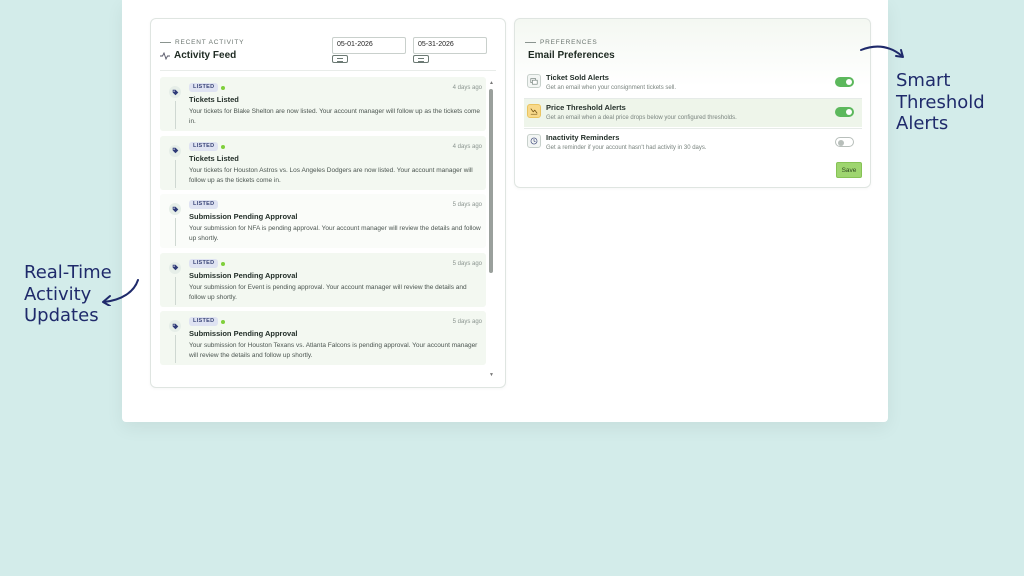 This screenshot has height=576, width=1024. I want to click on callout-line: Updates, so click(61, 315).